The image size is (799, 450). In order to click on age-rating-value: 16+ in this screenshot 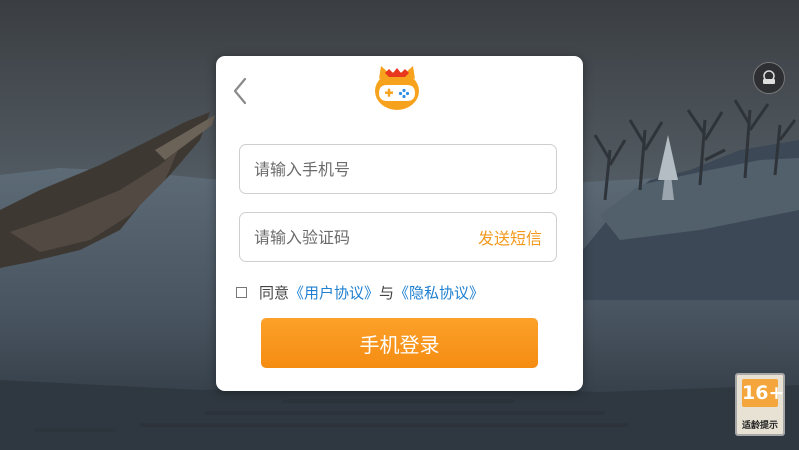, I will do `click(763, 393)`.